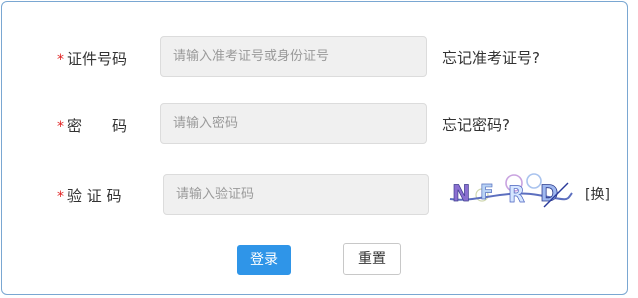  What do you see at coordinates (97, 126) in the screenshot?
I see `password-label-text: 密 码` at bounding box center [97, 126].